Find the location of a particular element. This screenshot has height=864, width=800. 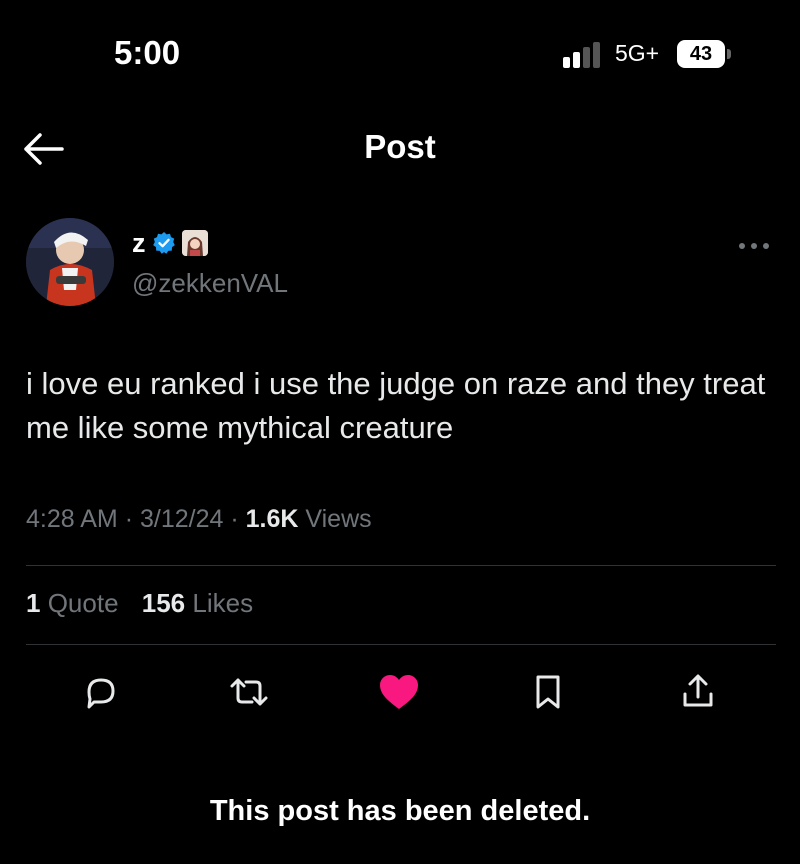

affiliate-badge-icon is located at coordinates (194, 243).